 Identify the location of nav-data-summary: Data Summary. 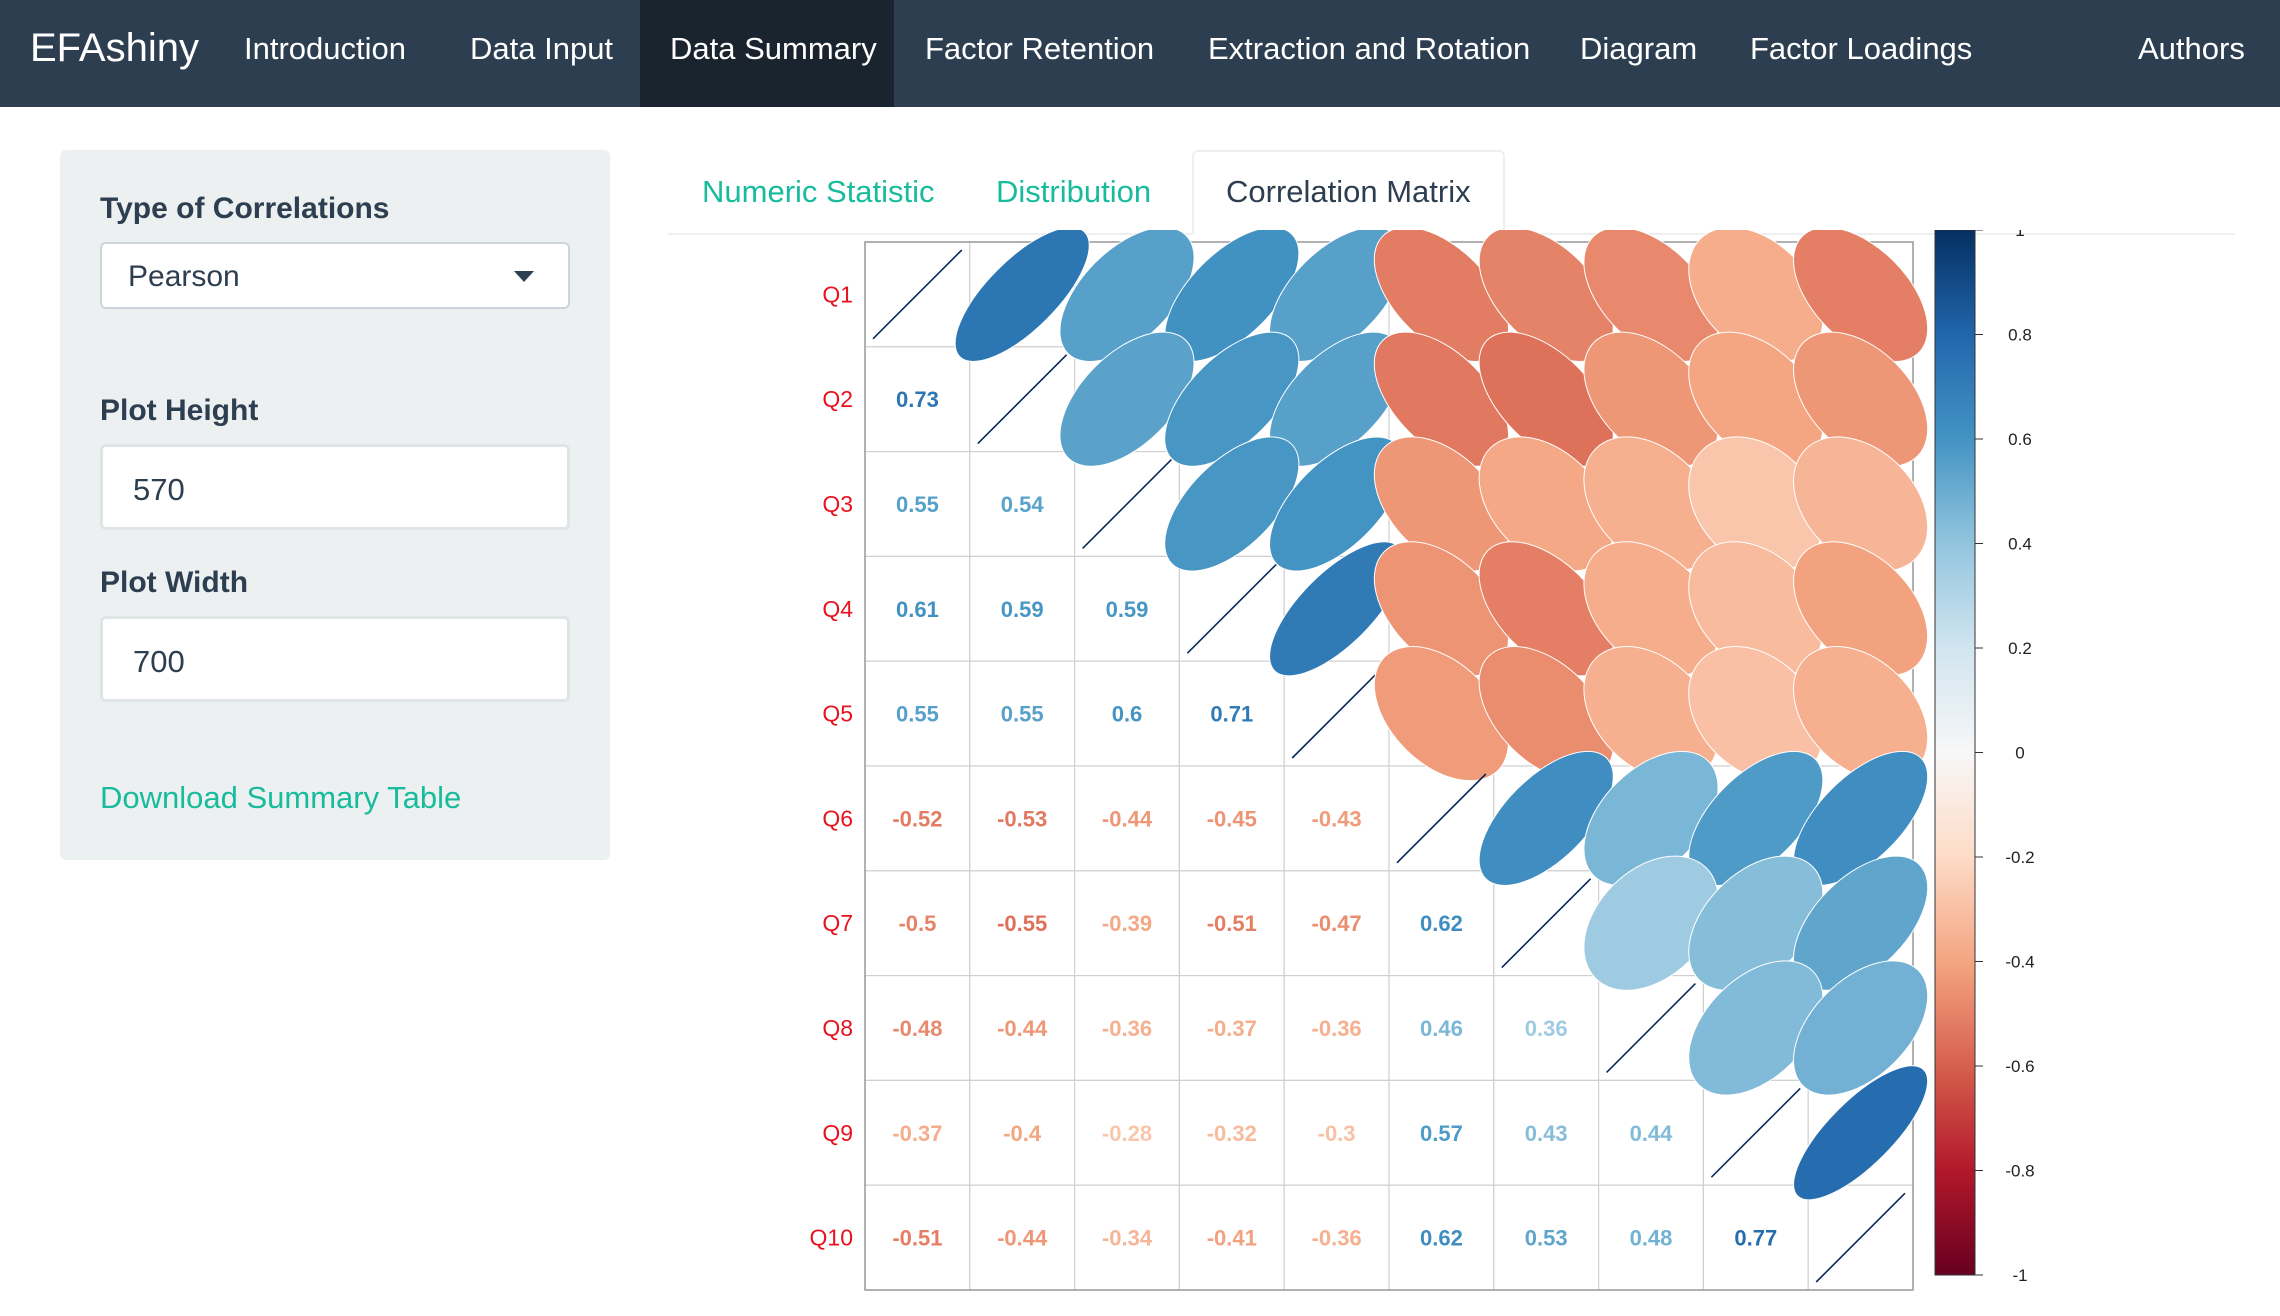
(767, 53).